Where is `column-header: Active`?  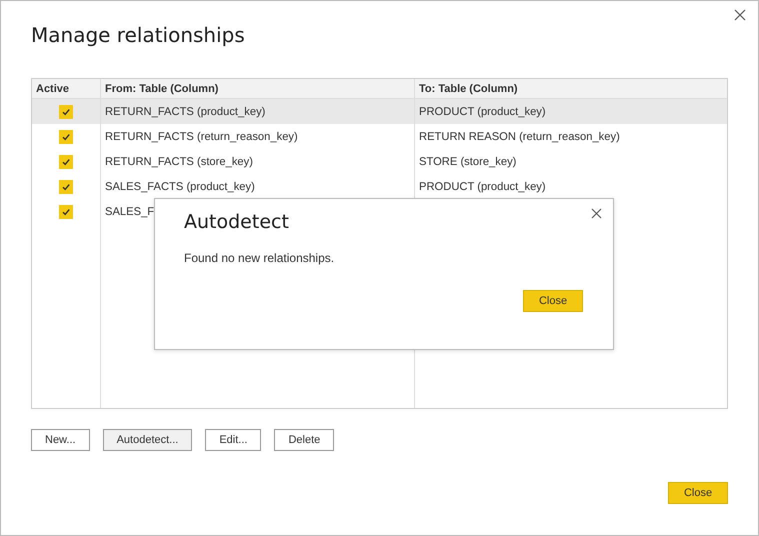
column-header: Active is located at coordinates (66, 88).